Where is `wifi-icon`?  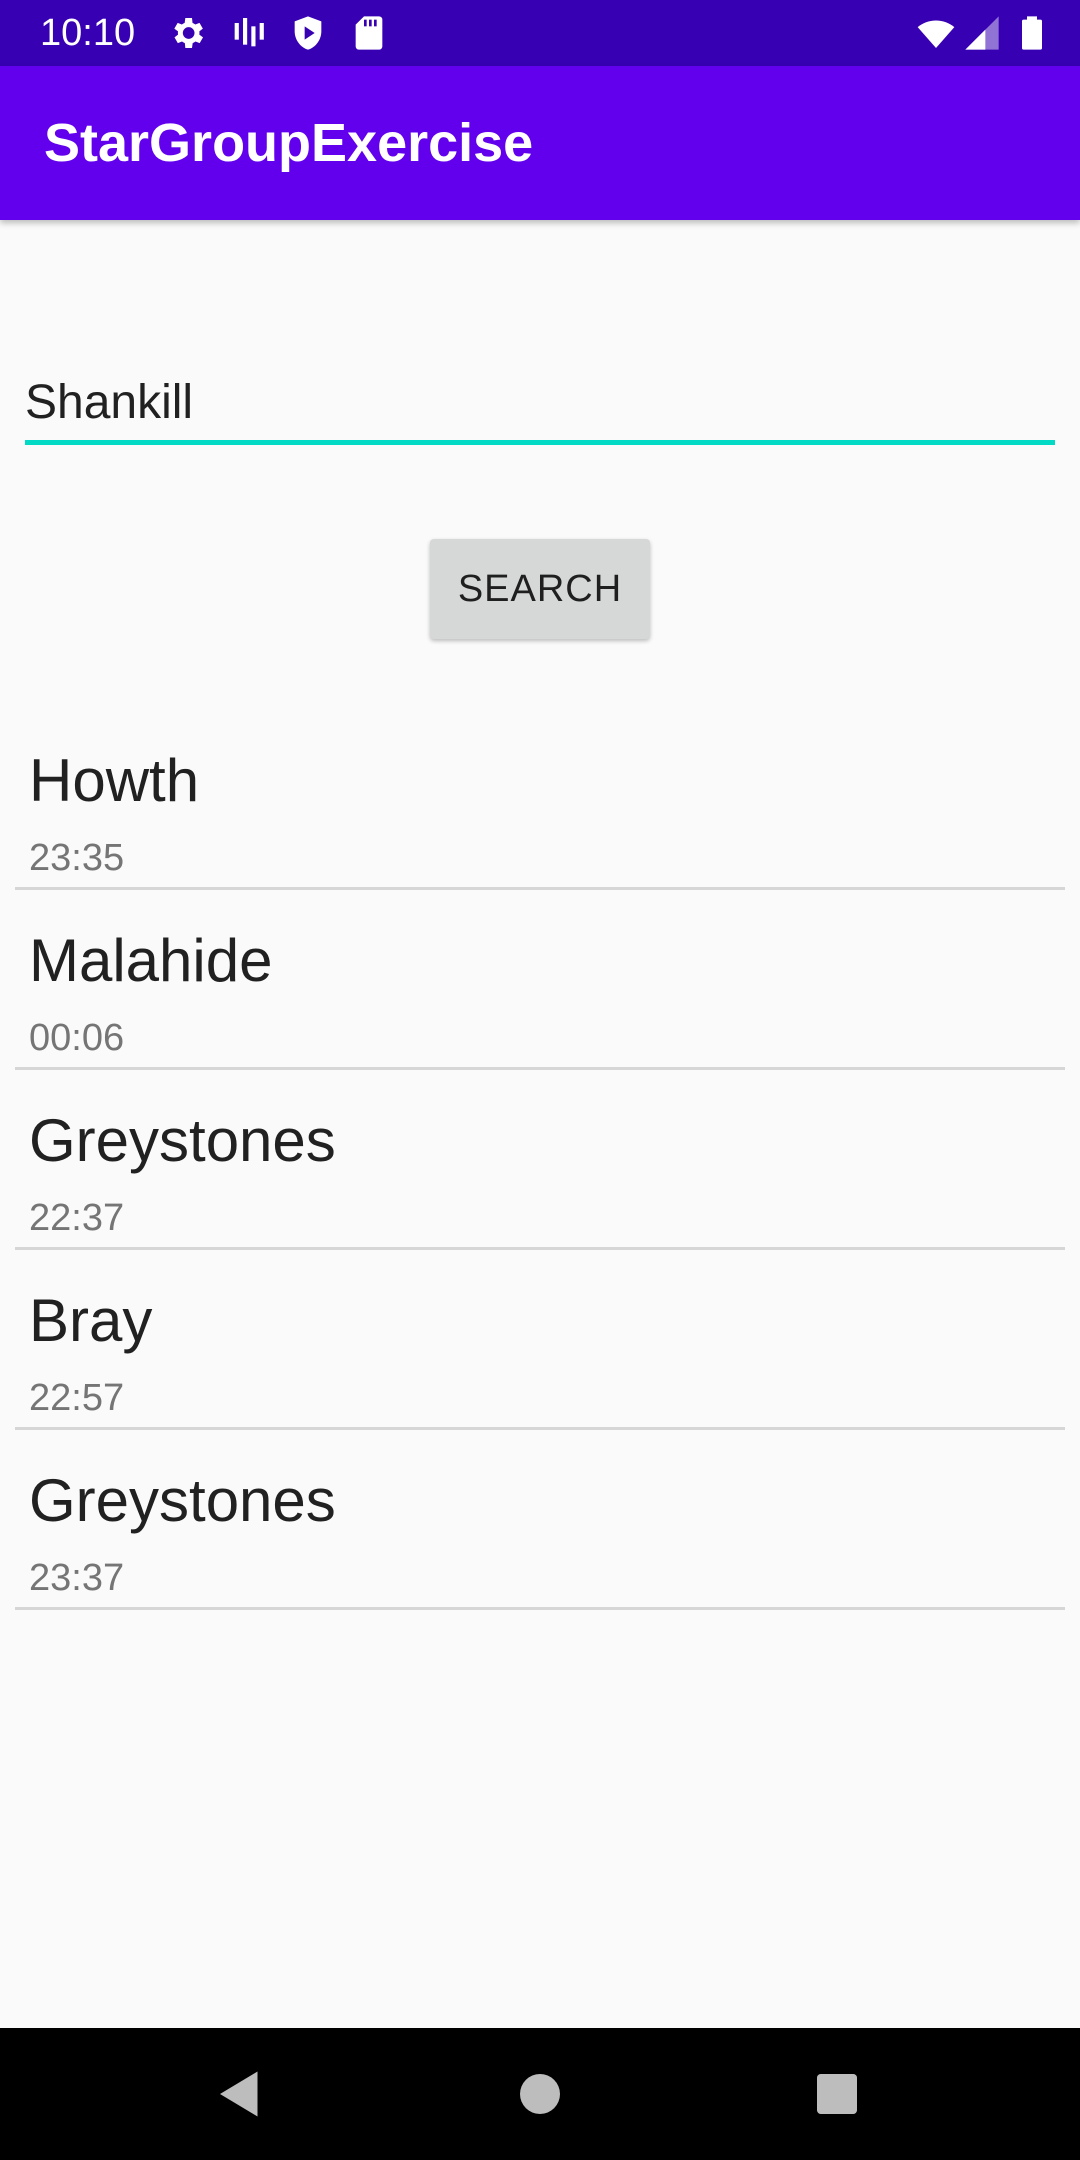
wifi-icon is located at coordinates (936, 33).